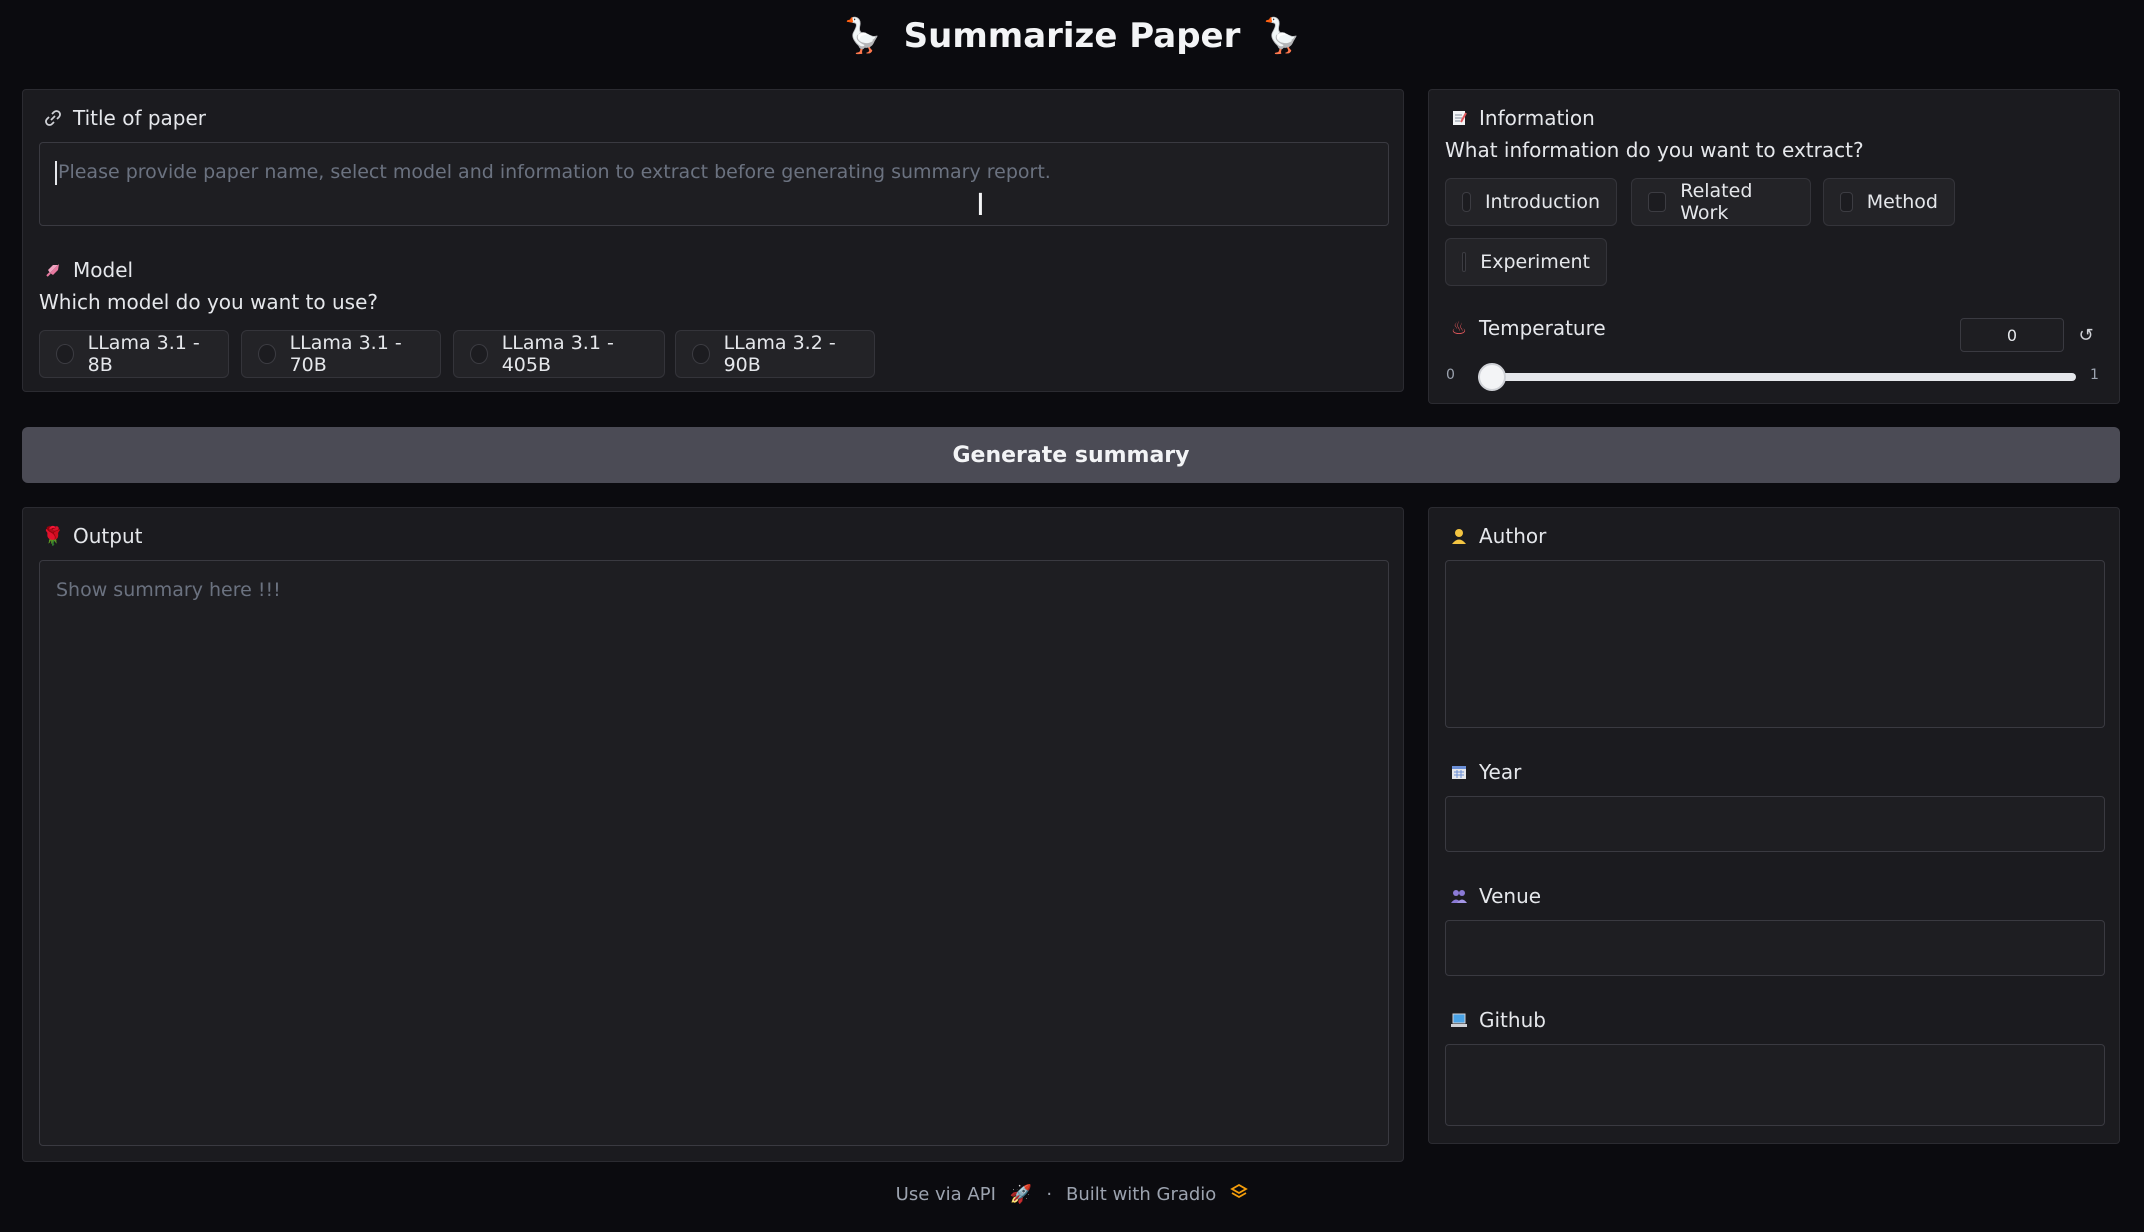 The image size is (2144, 1232). Describe the element at coordinates (1902, 202) in the screenshot. I see `info-option-label: Method` at that location.